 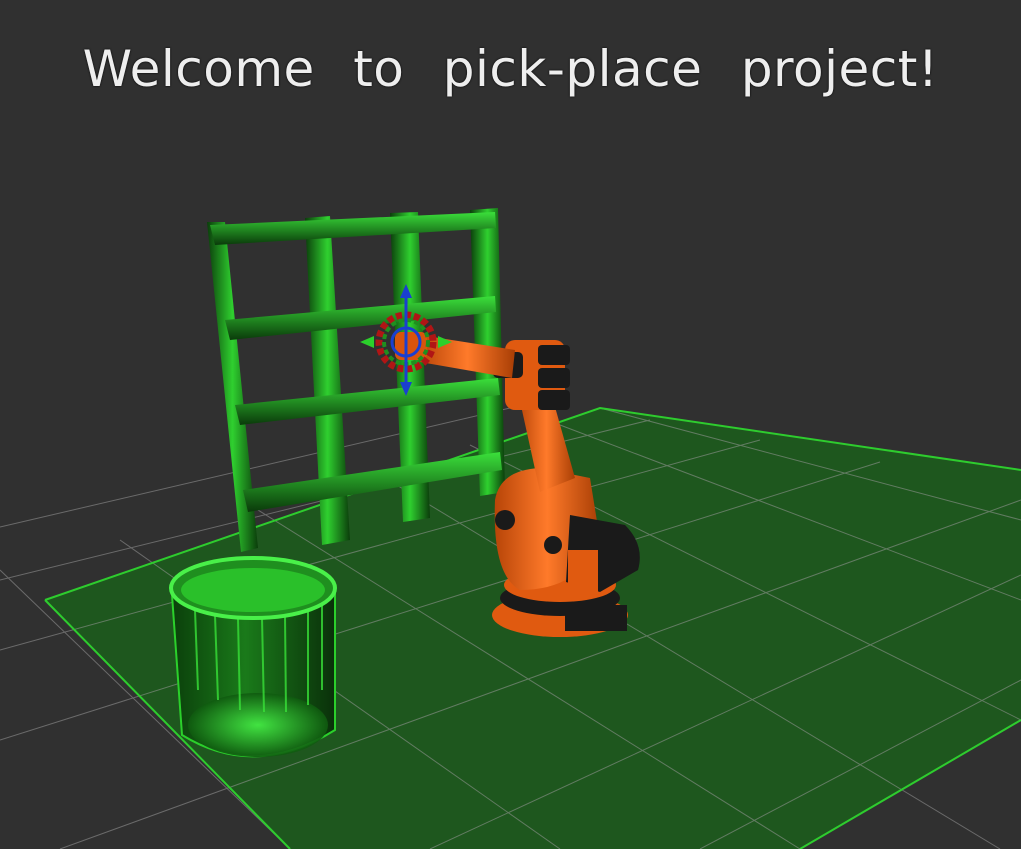 I want to click on dropbox-bin, so click(x=253, y=657).